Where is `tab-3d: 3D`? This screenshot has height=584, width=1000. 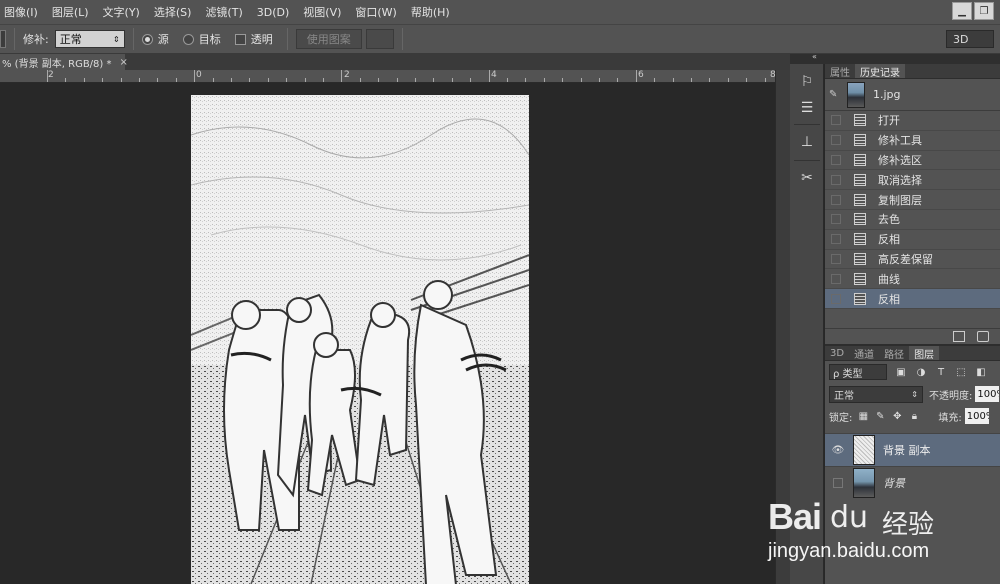
tab-3d: 3D is located at coordinates (837, 353).